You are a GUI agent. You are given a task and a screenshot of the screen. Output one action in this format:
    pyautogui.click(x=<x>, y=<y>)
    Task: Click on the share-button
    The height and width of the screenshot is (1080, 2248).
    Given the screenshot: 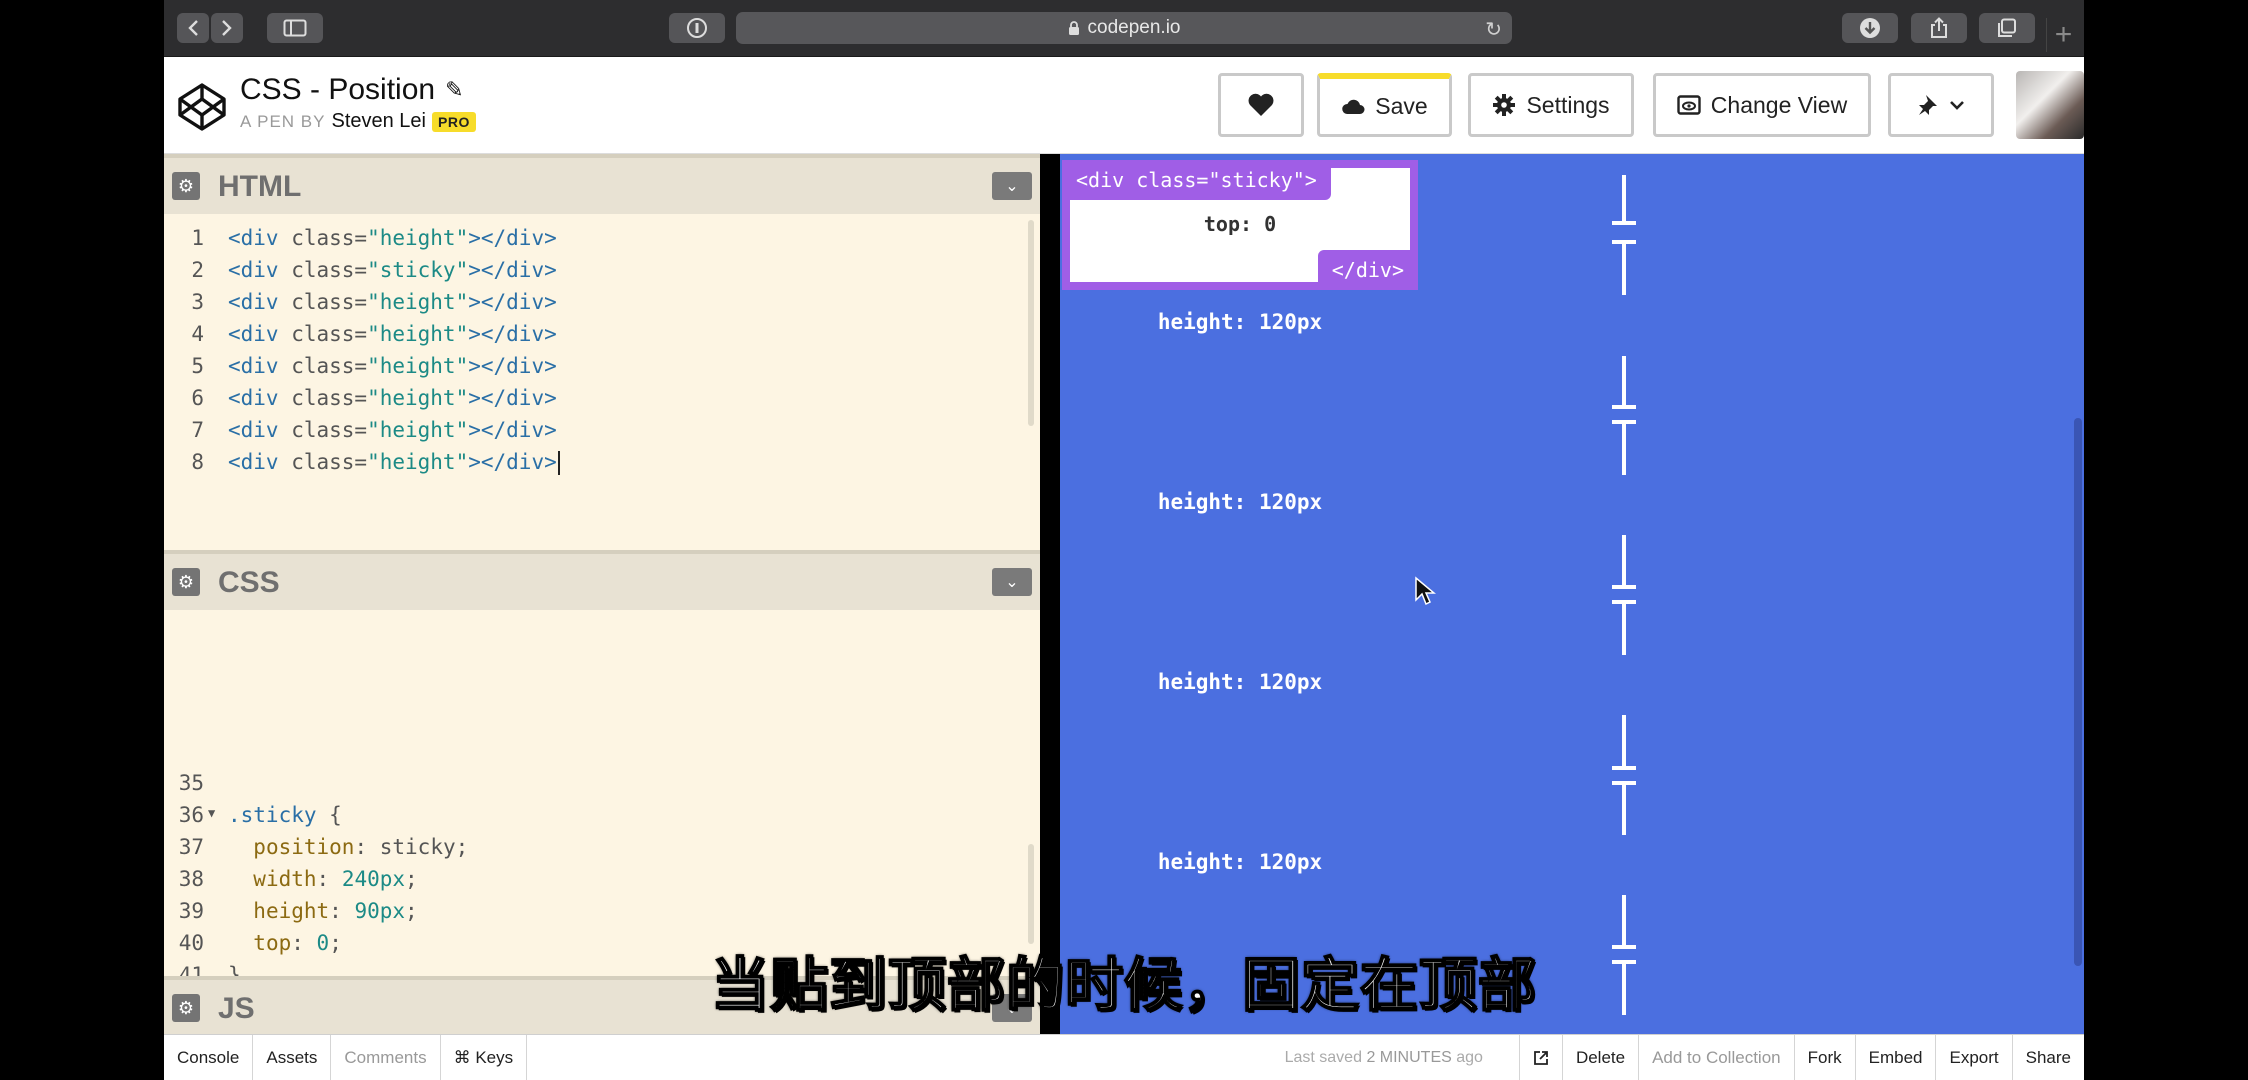 What is the action you would take?
    pyautogui.click(x=1939, y=28)
    